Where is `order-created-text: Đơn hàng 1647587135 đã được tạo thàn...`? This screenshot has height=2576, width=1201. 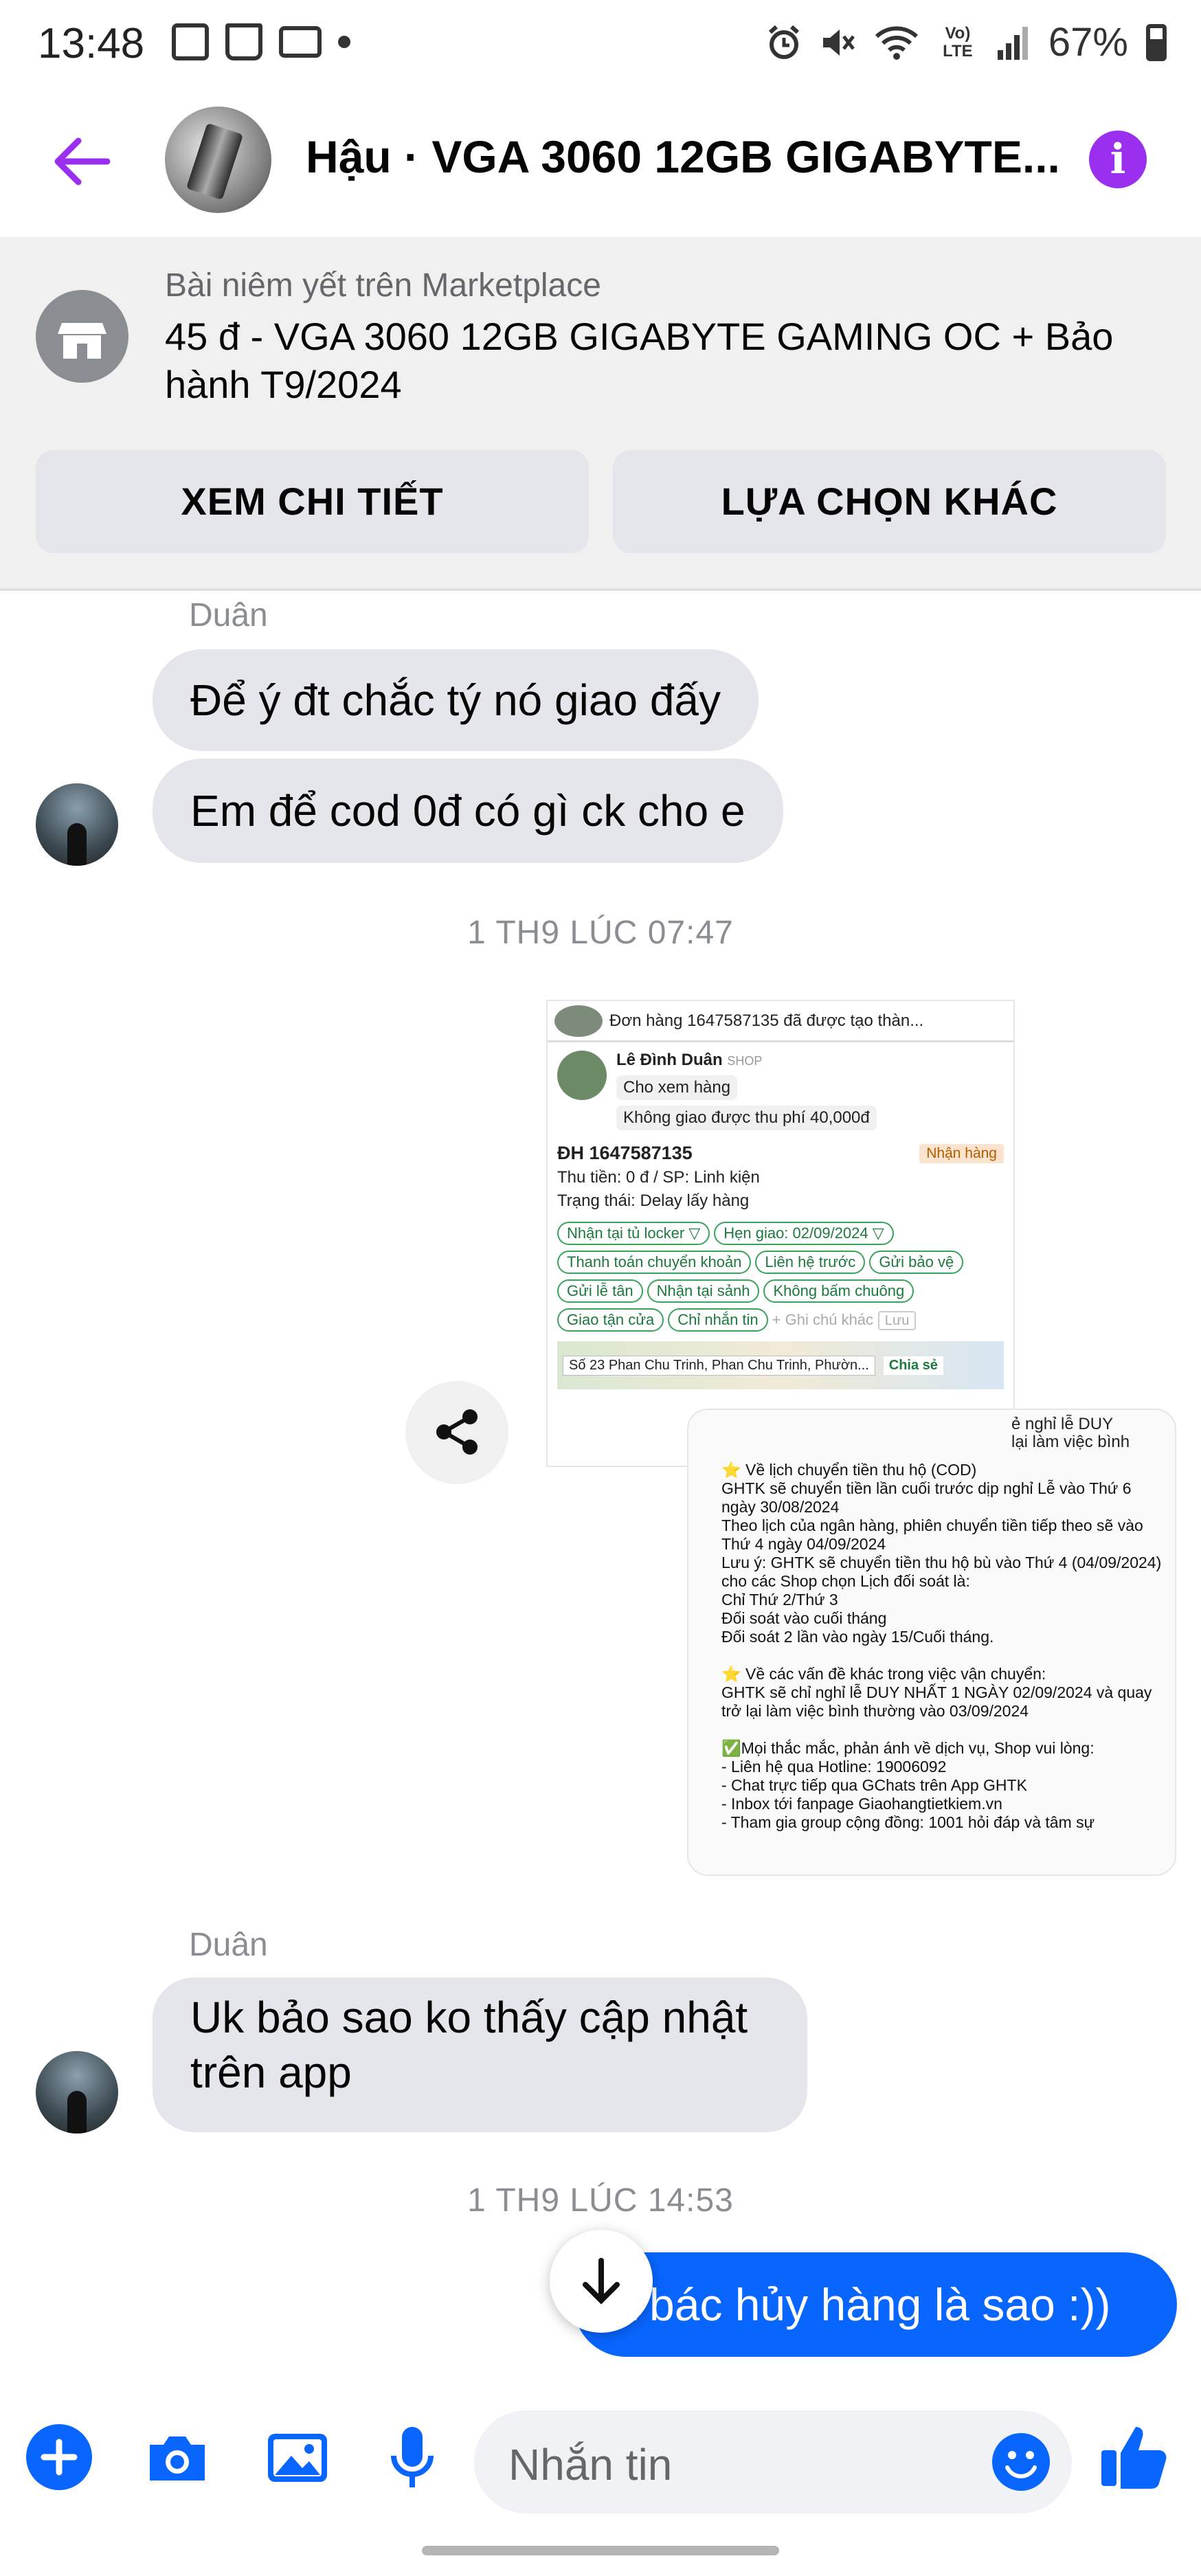 order-created-text: Đơn hàng 1647587135 đã được tạo thàn... is located at coordinates (767, 1020).